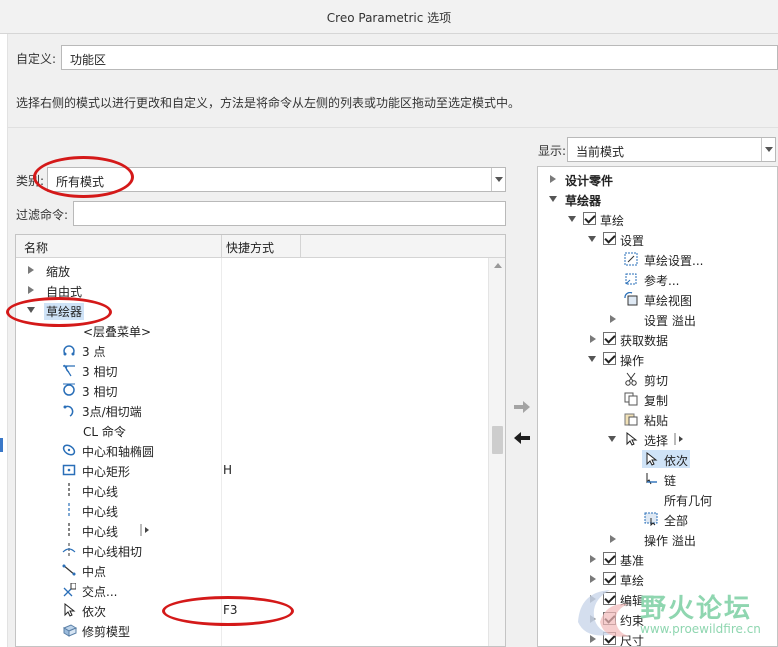  I want to click on tree-node-sketcher-tab: 草绘器, so click(657, 199).